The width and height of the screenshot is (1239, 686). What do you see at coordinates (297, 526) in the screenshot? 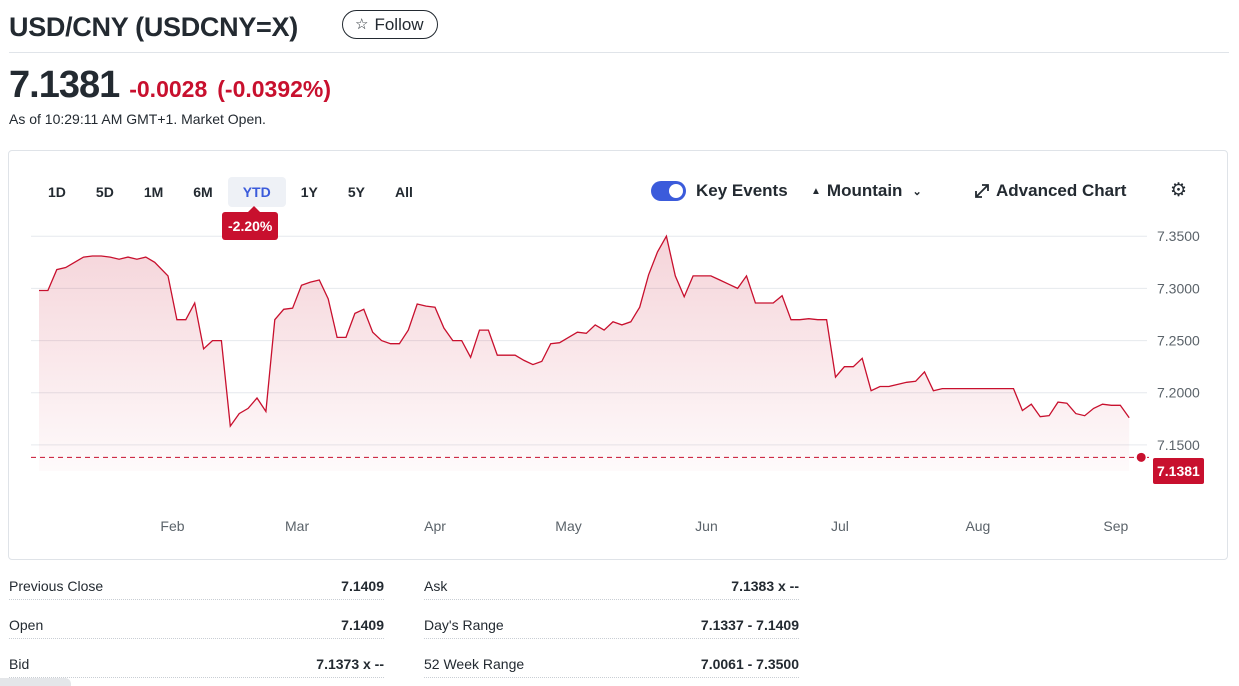
I see `x-tick-label: Mar` at bounding box center [297, 526].